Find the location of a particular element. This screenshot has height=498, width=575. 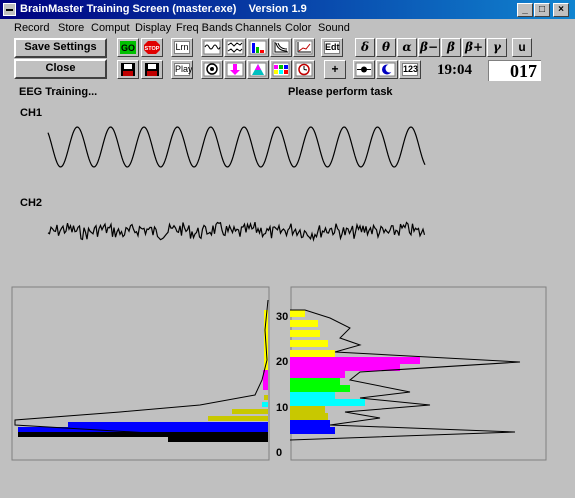

tick-30: 30 is located at coordinates (282, 317).